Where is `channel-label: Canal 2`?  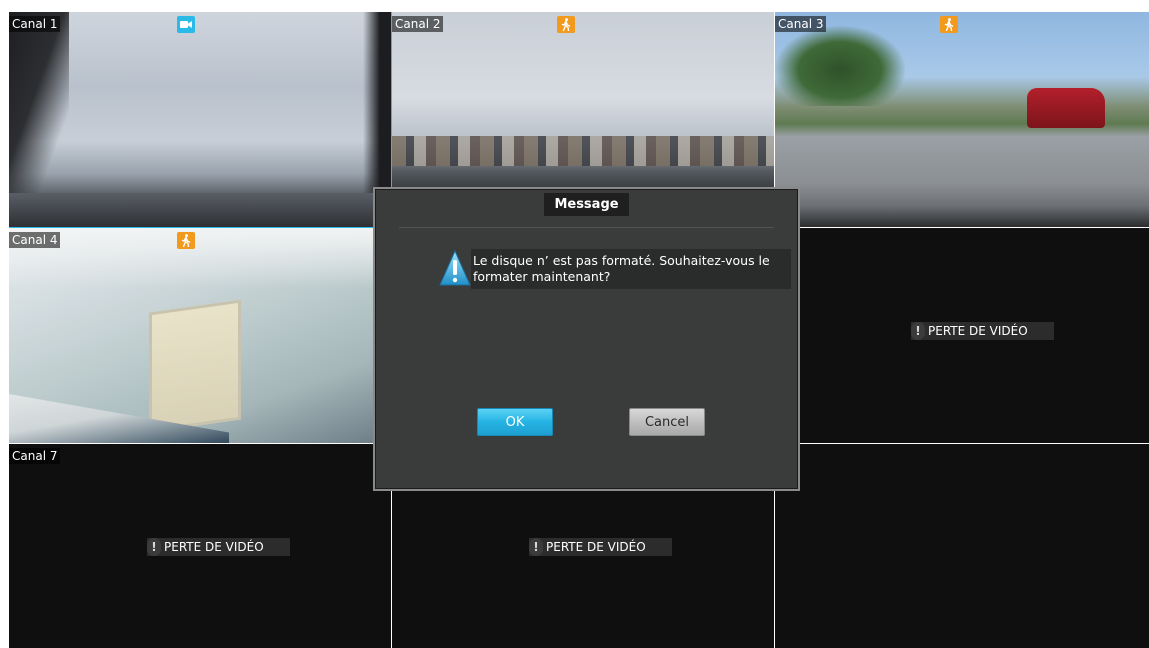 channel-label: Canal 2 is located at coordinates (418, 24).